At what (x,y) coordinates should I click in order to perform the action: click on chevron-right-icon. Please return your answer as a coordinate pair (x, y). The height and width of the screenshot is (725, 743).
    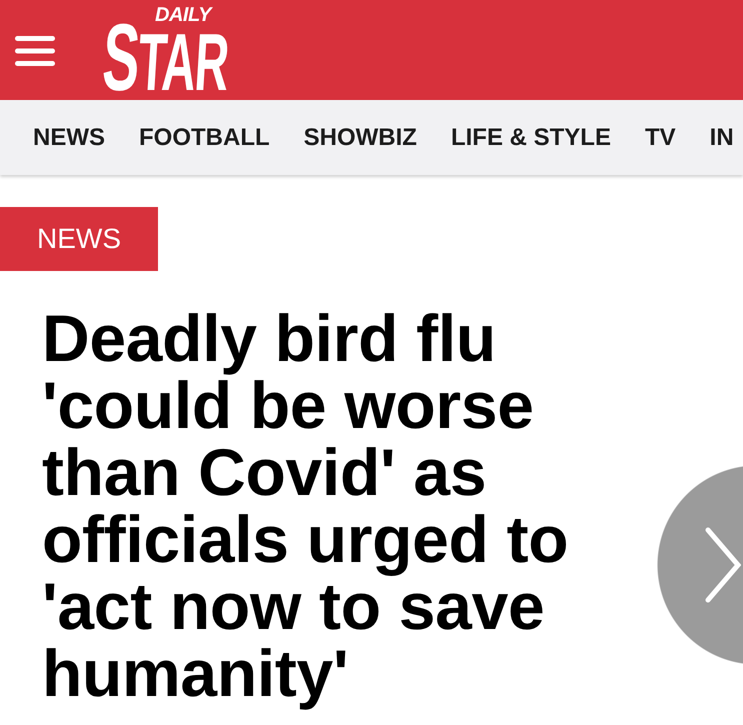
    Looking at the image, I should click on (723, 565).